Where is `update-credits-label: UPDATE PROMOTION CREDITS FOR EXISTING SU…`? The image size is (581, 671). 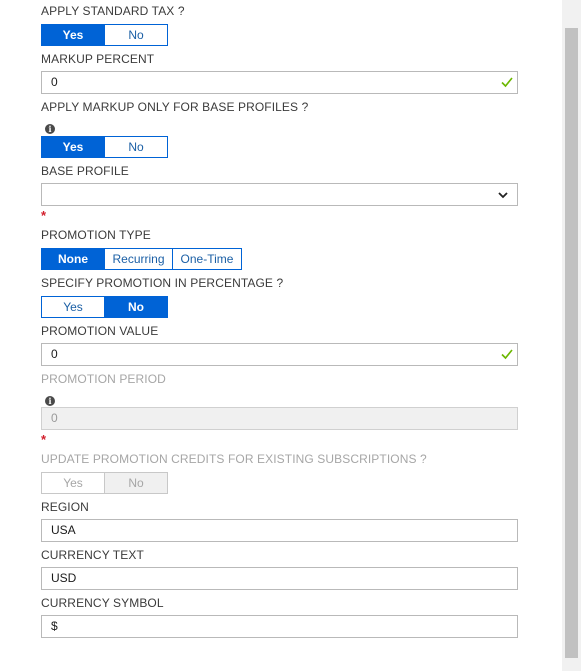
update-credits-label: UPDATE PROMOTION CREDITS FOR EXISTING SU… is located at coordinates (234, 459).